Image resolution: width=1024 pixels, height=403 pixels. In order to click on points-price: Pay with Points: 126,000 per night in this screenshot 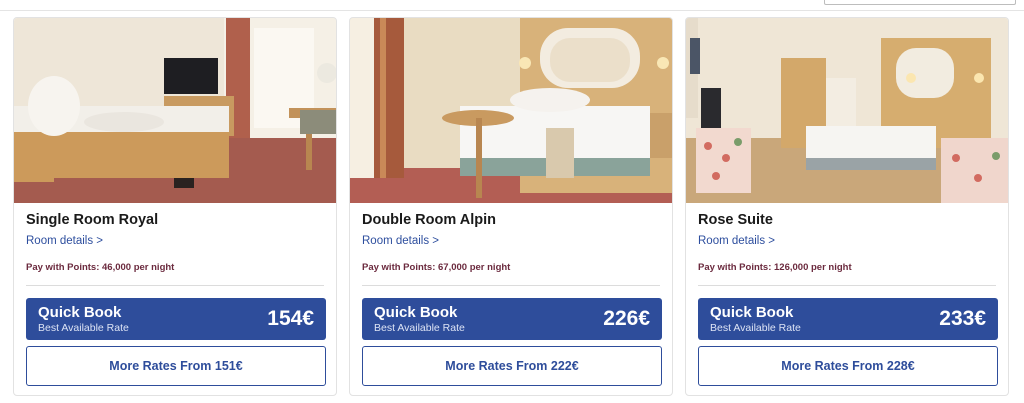, I will do `click(775, 267)`.